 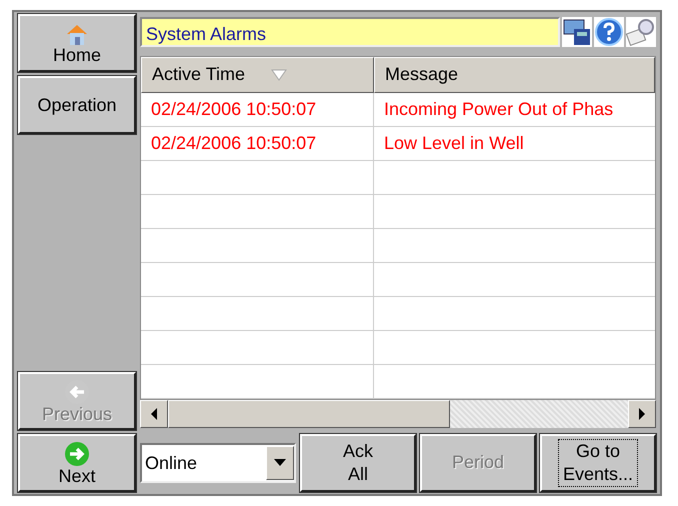 What do you see at coordinates (280, 463) in the screenshot?
I see `caret-icon` at bounding box center [280, 463].